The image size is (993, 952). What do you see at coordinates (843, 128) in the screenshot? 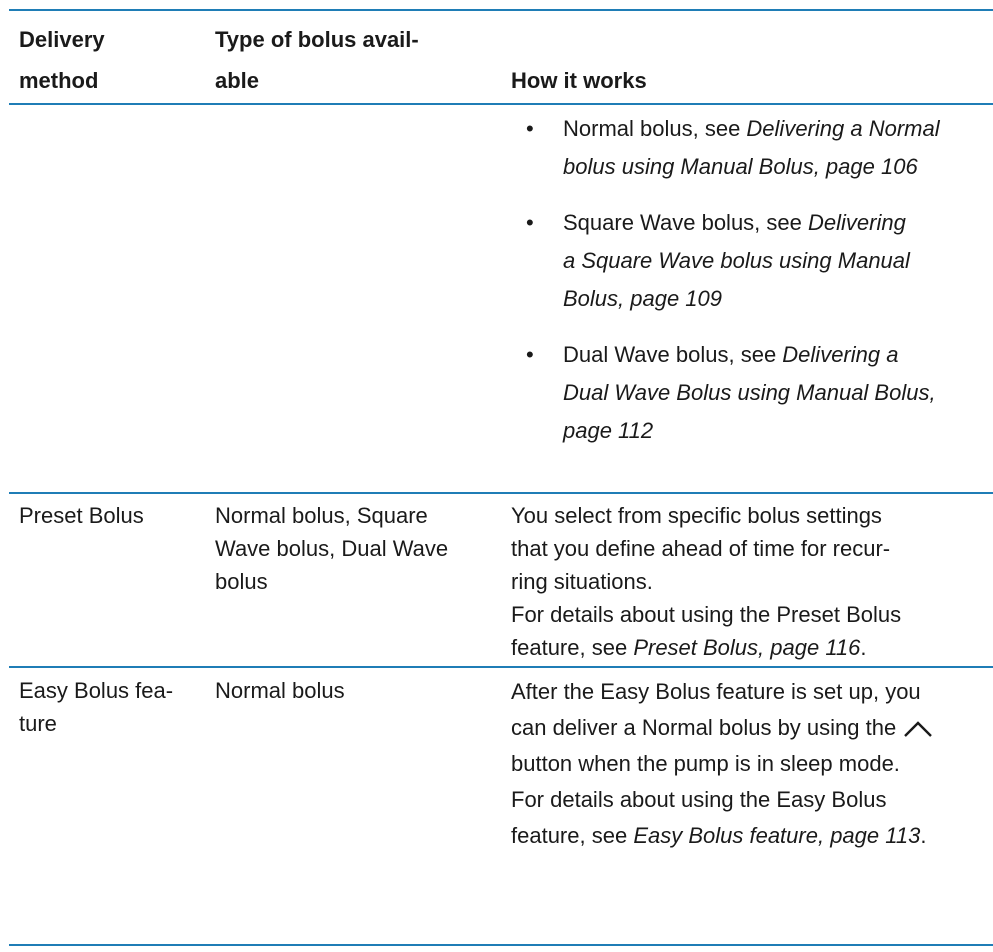
I see `bullet-ref: Delivering a Normal` at bounding box center [843, 128].